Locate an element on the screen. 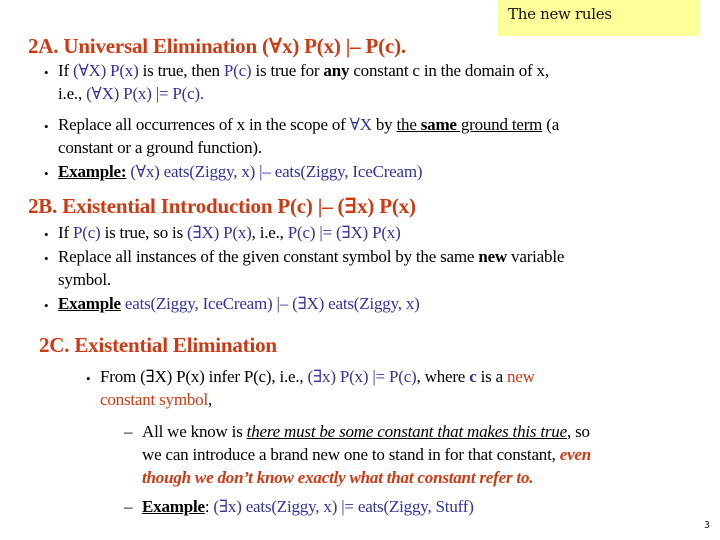  logic-text: (∃X) P(x) is located at coordinates (219, 232).